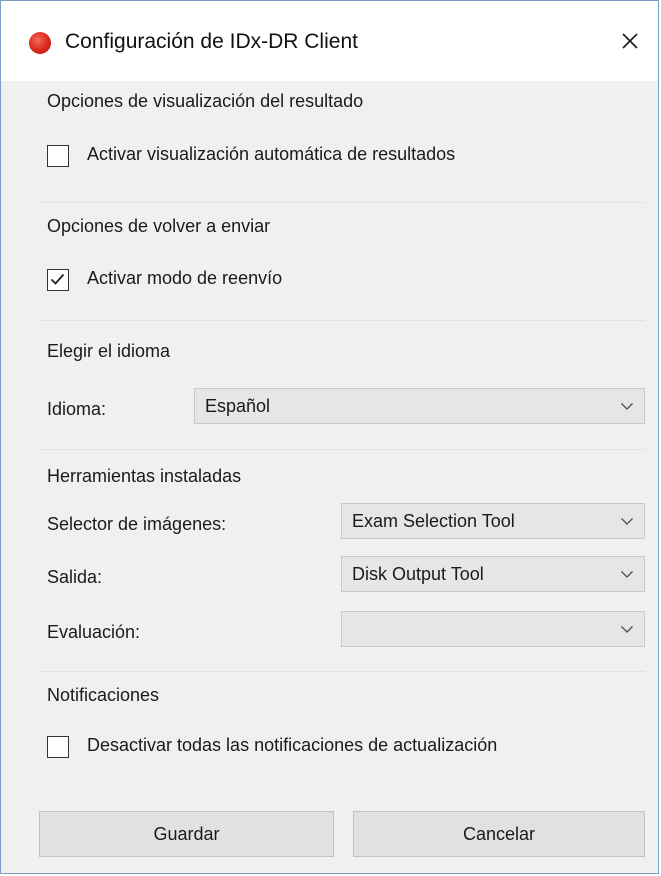 The width and height of the screenshot is (661, 876). I want to click on cancel-button: Cancelar, so click(499, 834).